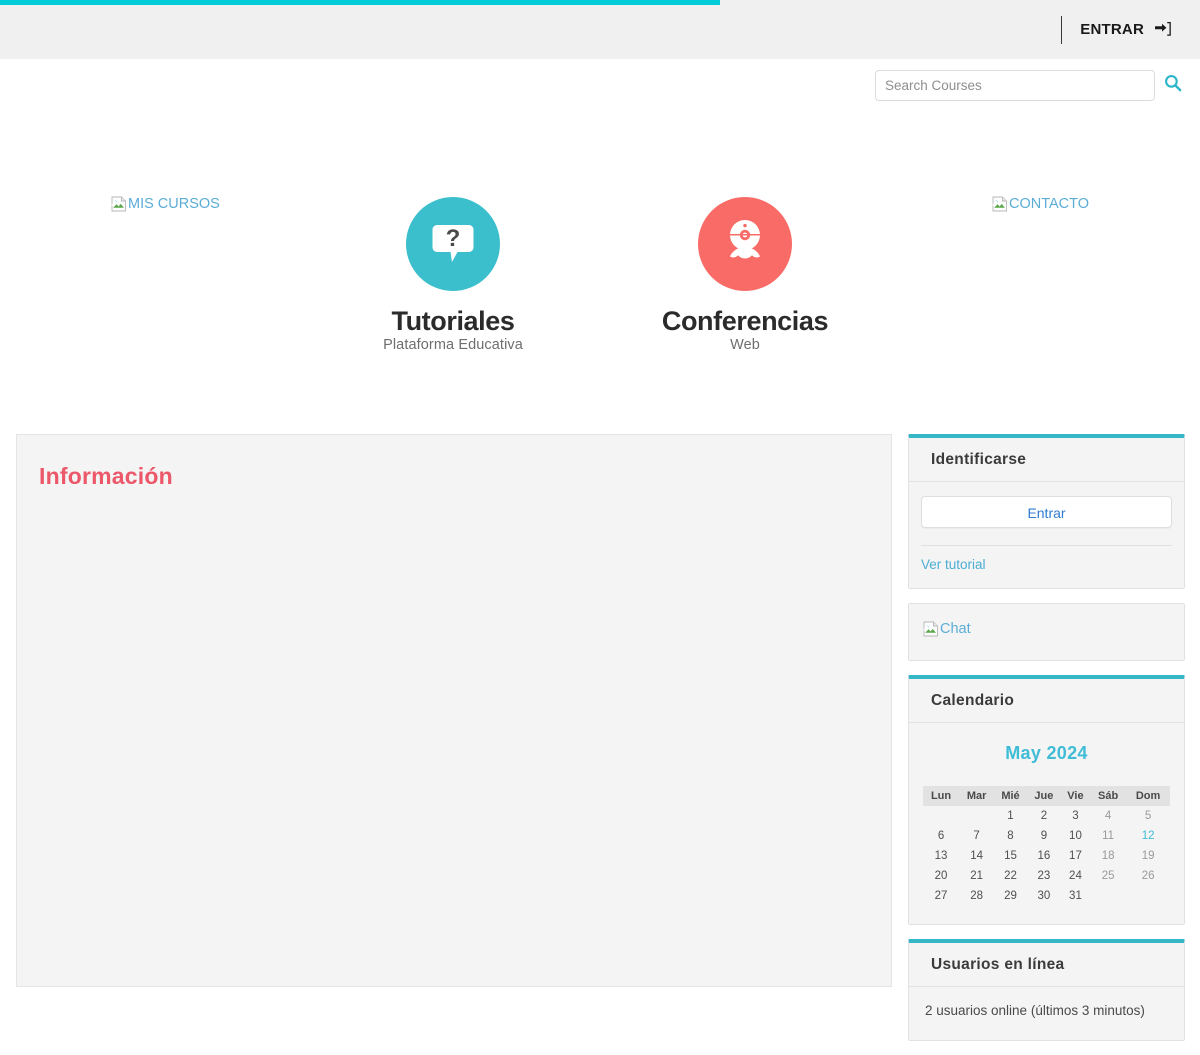 The image size is (1200, 1055). I want to click on tutoriales-logo-subtitle: Plataforma Educativa, so click(453, 345).